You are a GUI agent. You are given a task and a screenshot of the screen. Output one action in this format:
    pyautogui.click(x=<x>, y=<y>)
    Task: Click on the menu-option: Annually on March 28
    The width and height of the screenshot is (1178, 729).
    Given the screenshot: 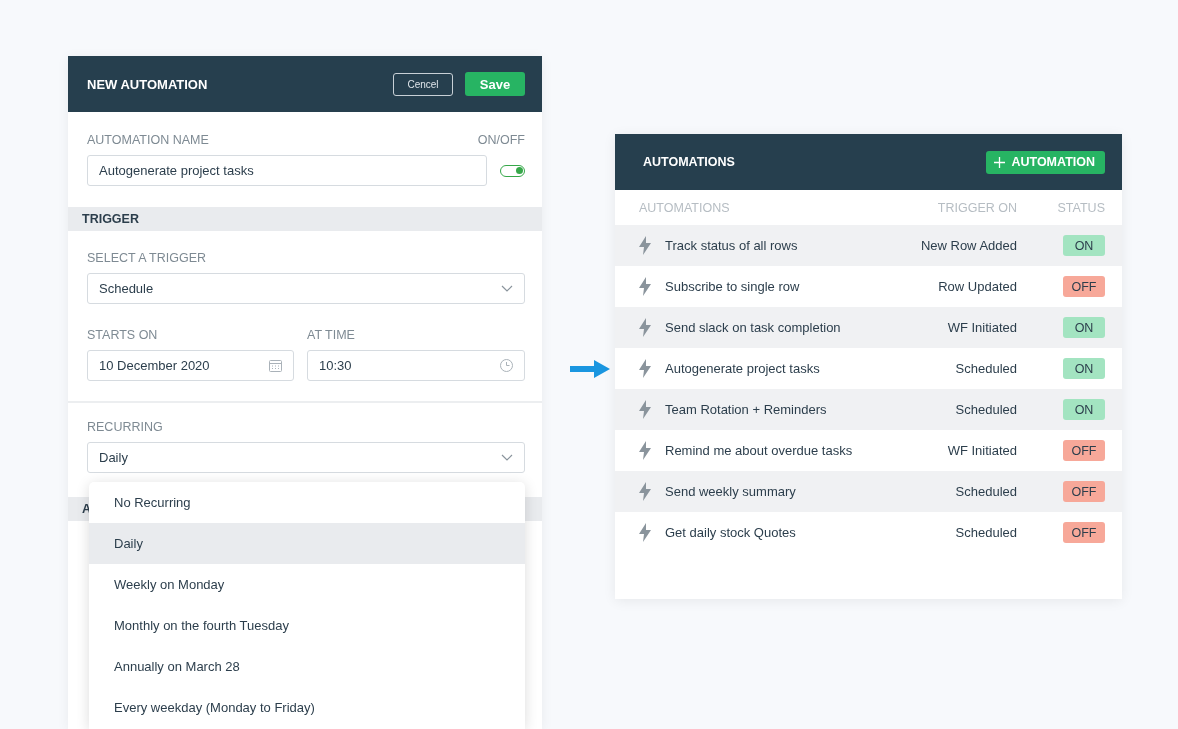 What is the action you would take?
    pyautogui.click(x=307, y=666)
    